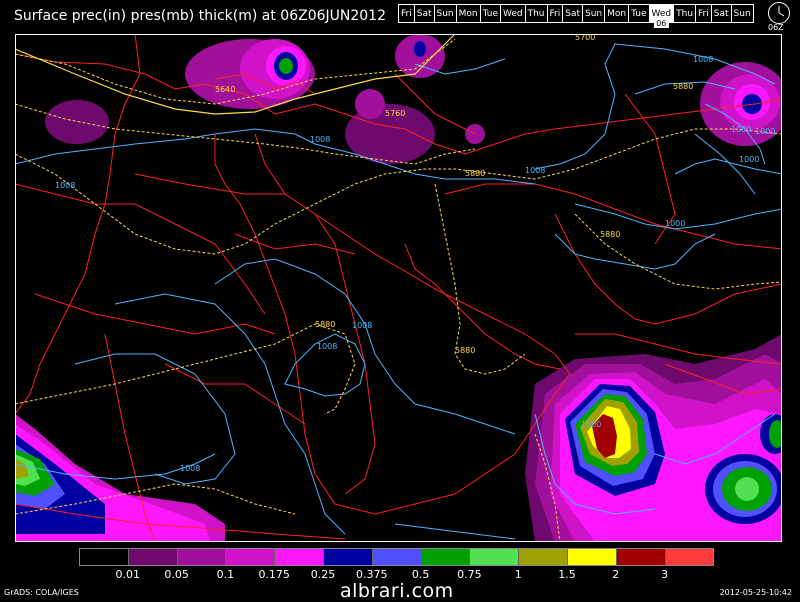 The height and width of the screenshot is (602, 800). What do you see at coordinates (274, 574) in the screenshot?
I see `legend-label: 0.175` at bounding box center [274, 574].